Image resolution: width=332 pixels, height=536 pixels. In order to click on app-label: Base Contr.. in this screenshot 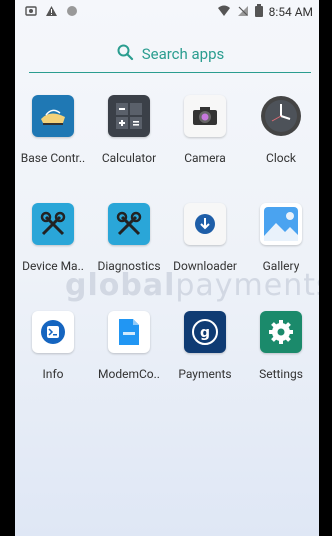, I will do `click(53, 158)`.